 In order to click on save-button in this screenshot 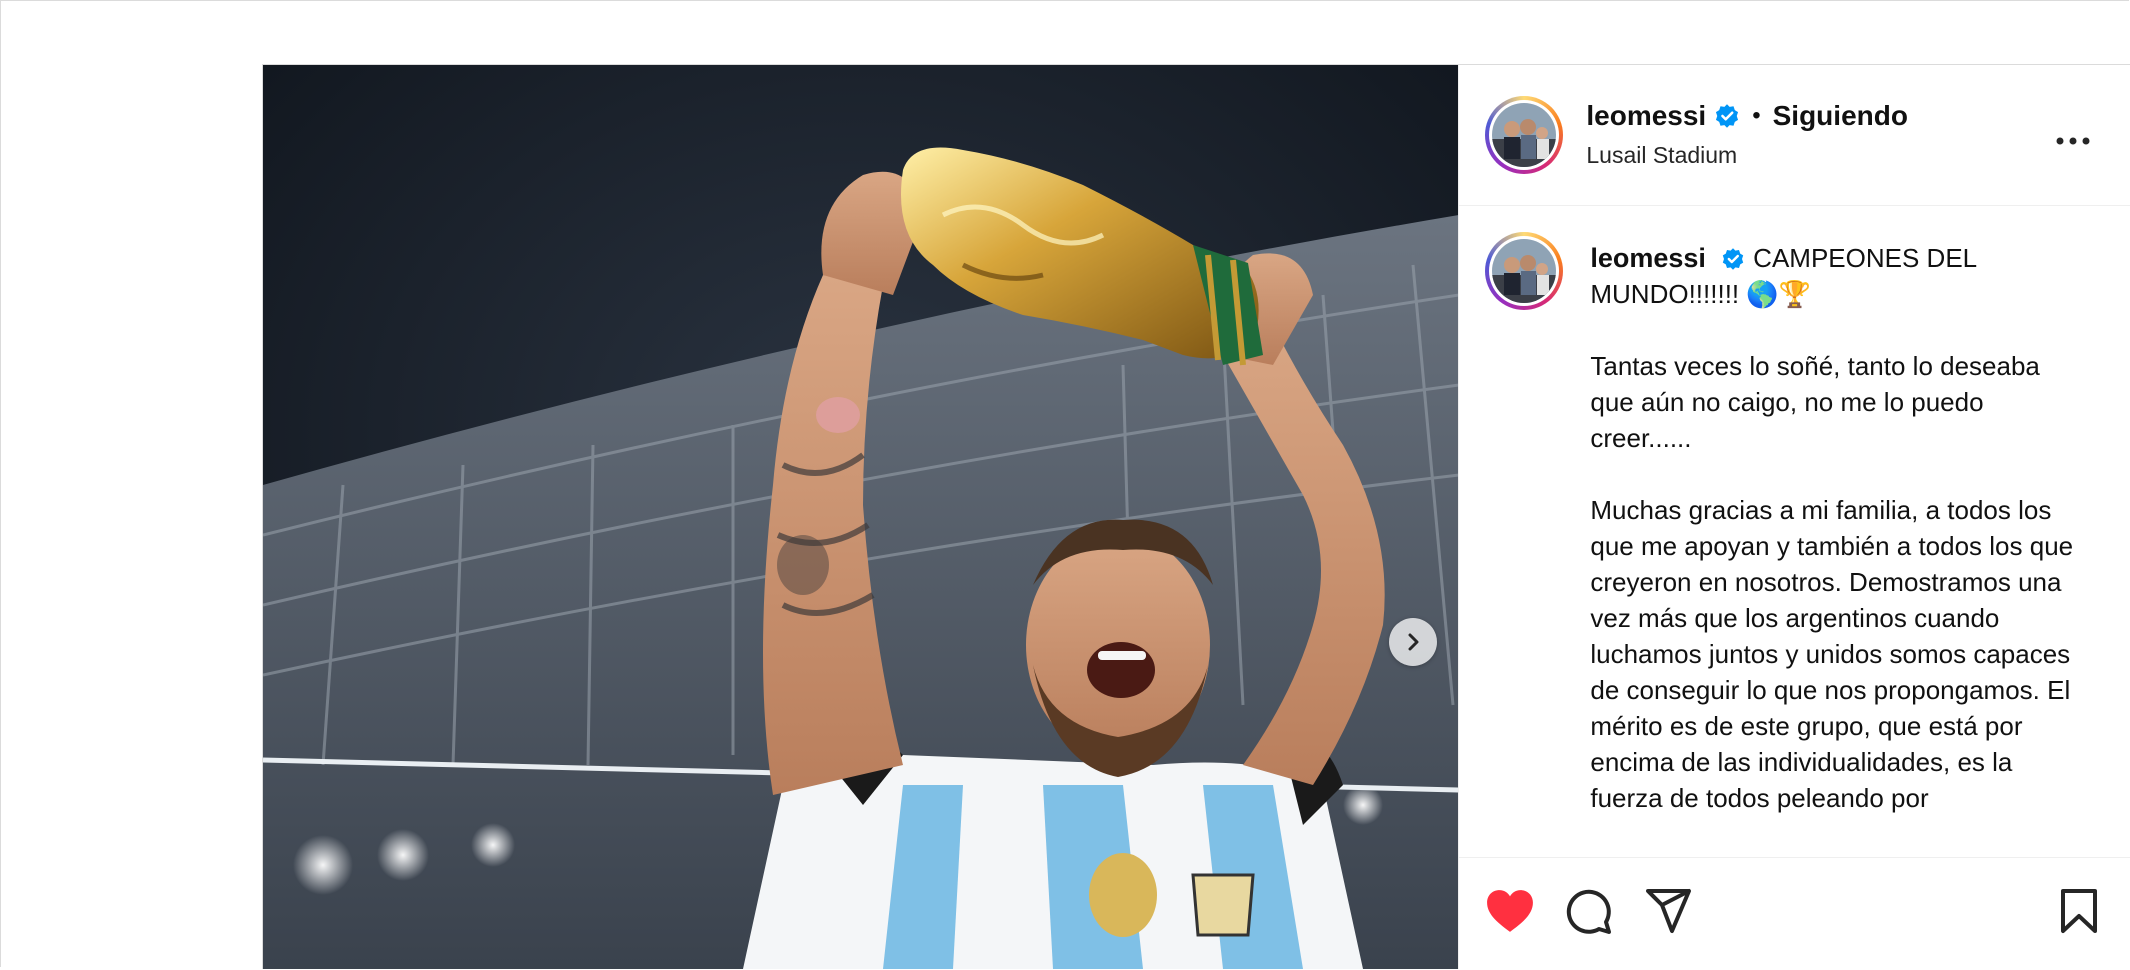, I will do `click(2079, 913)`.